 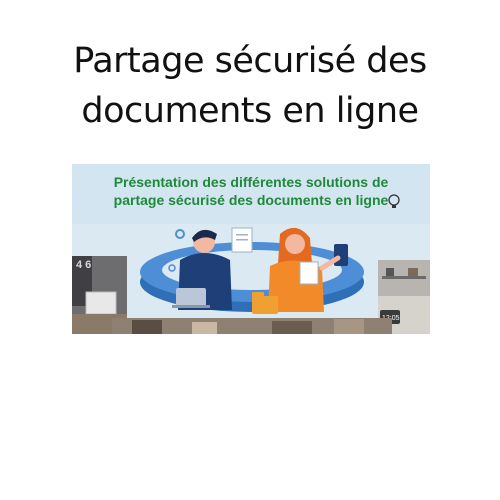 What do you see at coordinates (83, 265) in the screenshot?
I see `wall-digits: 4 6` at bounding box center [83, 265].